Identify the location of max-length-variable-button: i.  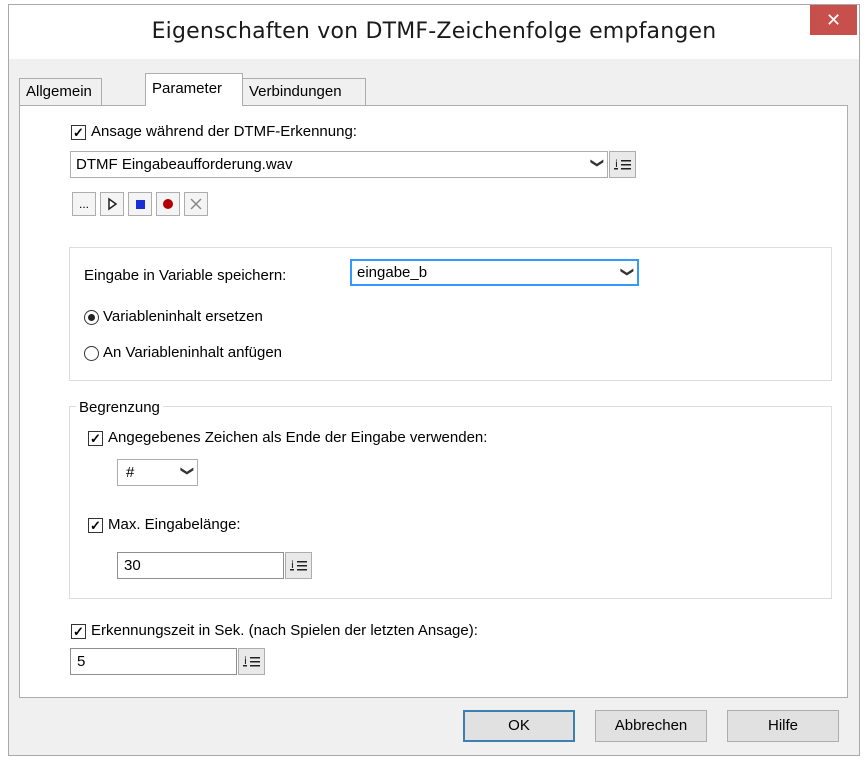
(298, 565).